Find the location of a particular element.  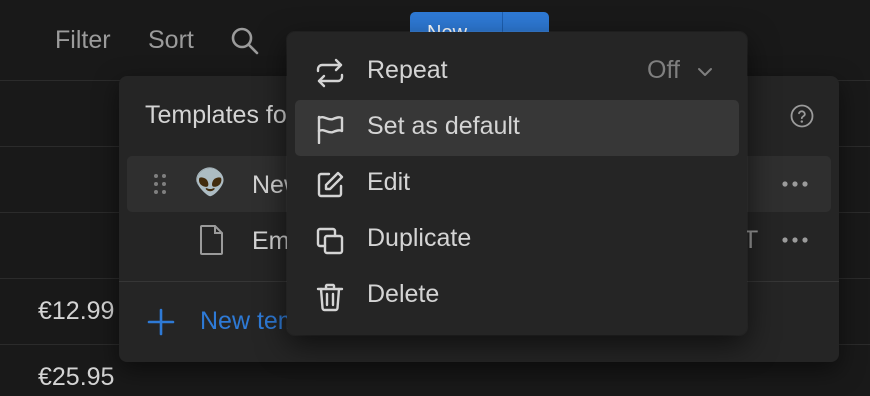

menu-item-repeat: Repeat Off is located at coordinates (517, 72).